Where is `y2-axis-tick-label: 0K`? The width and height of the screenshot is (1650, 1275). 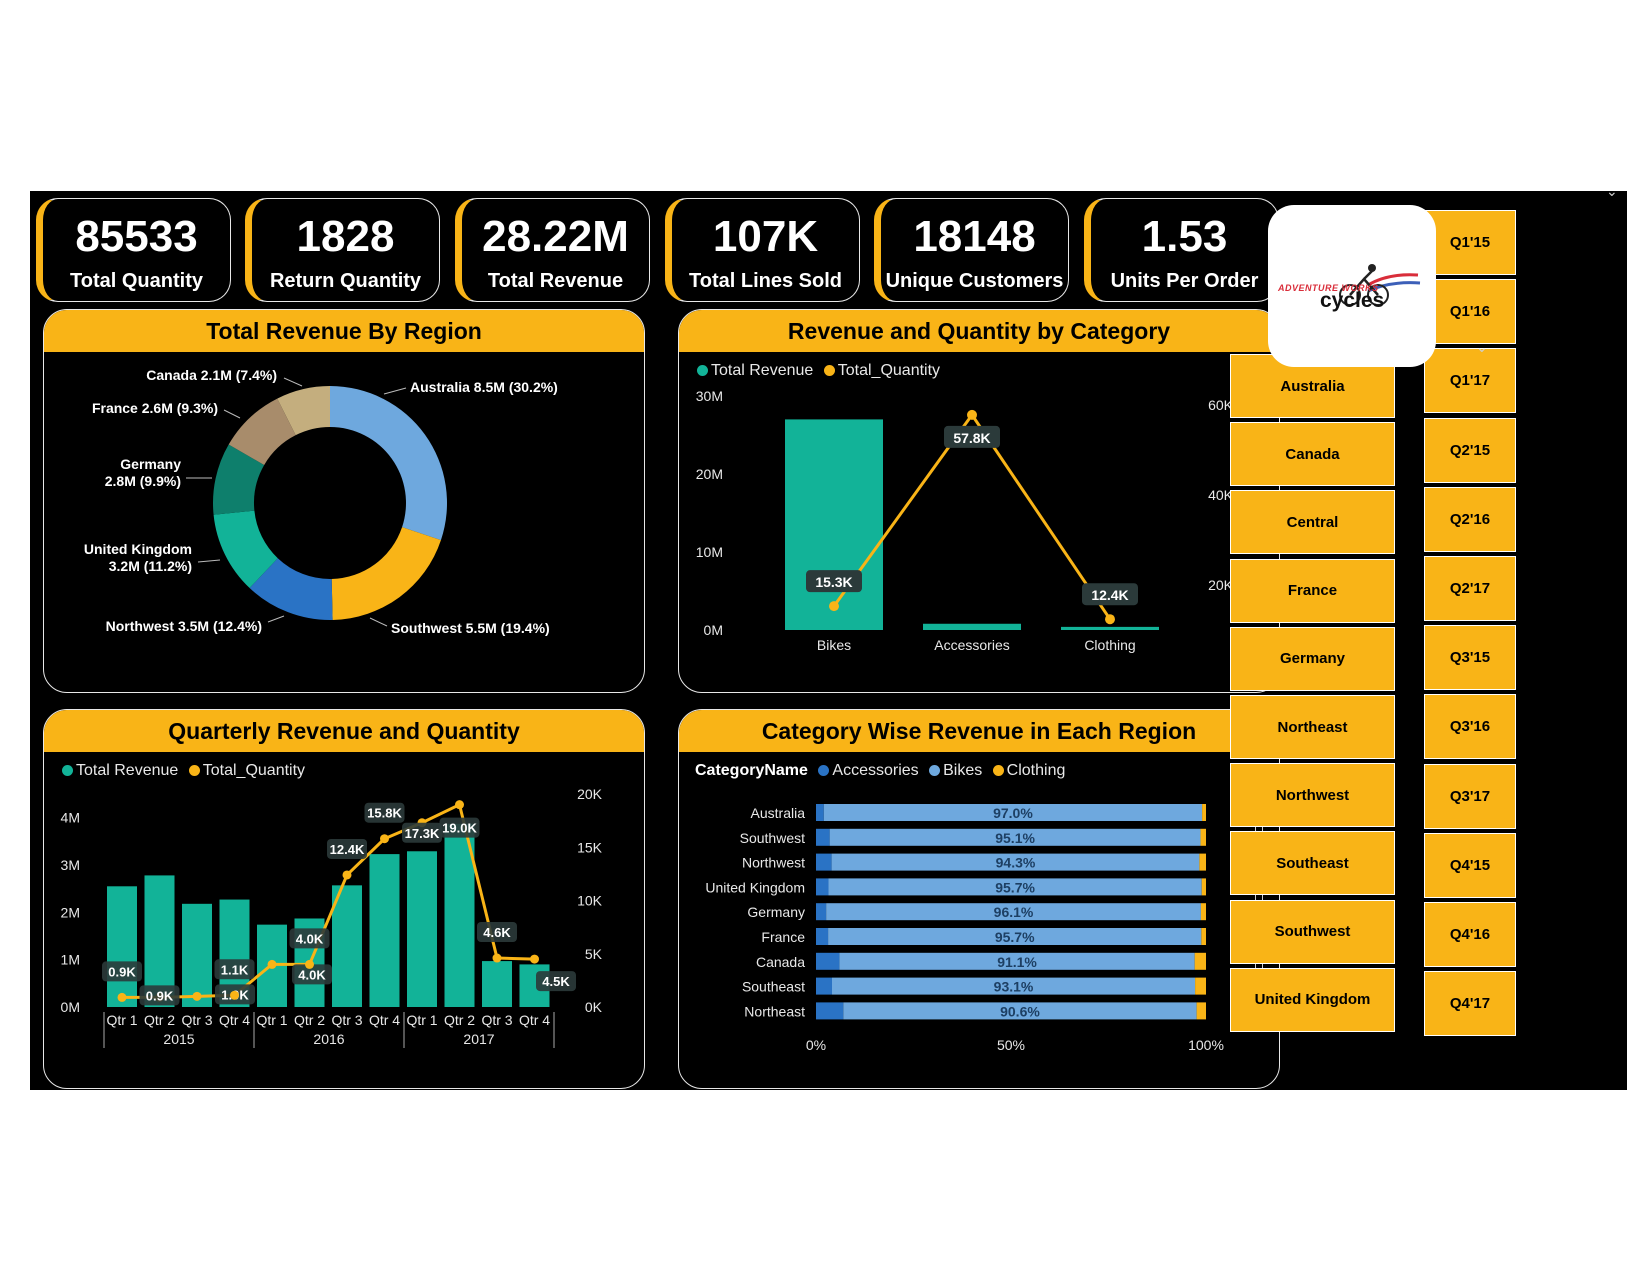 y2-axis-tick-label: 0K is located at coordinates (594, 1007).